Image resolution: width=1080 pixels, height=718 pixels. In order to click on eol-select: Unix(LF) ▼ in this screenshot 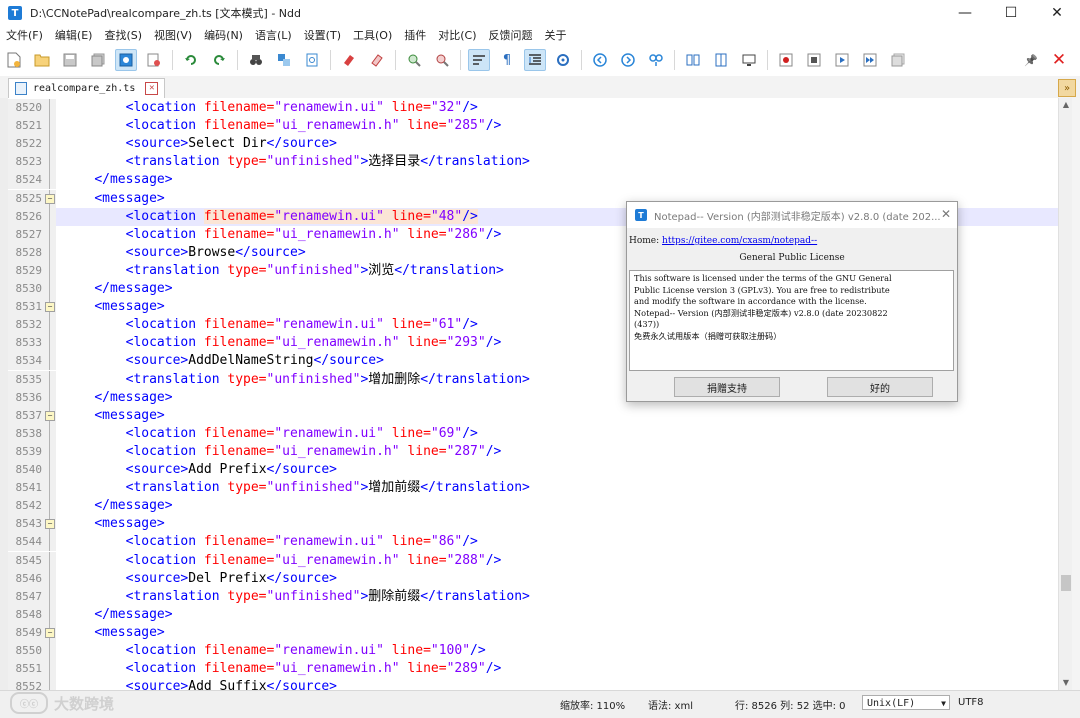, I will do `click(906, 702)`.